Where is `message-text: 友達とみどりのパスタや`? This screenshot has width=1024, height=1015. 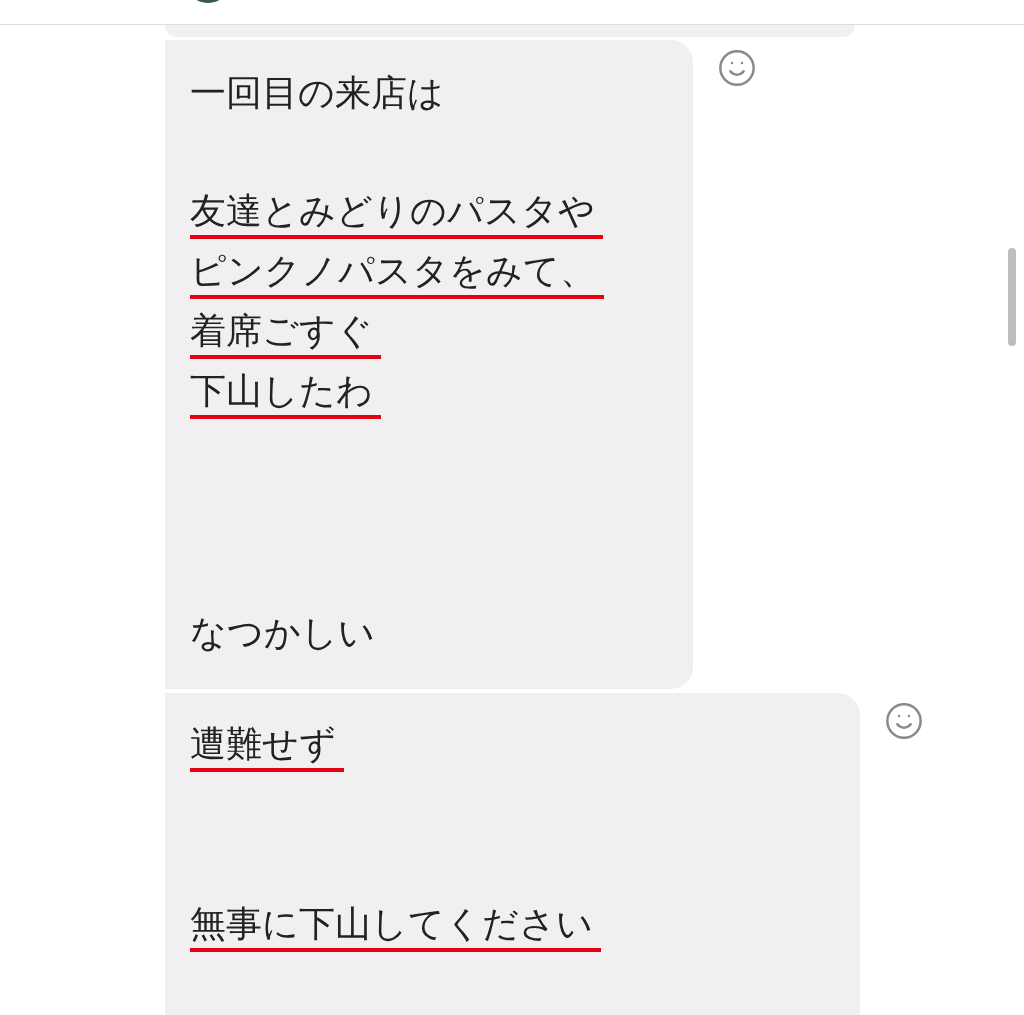
message-text: 友達とみどりのパスタや is located at coordinates (396, 213).